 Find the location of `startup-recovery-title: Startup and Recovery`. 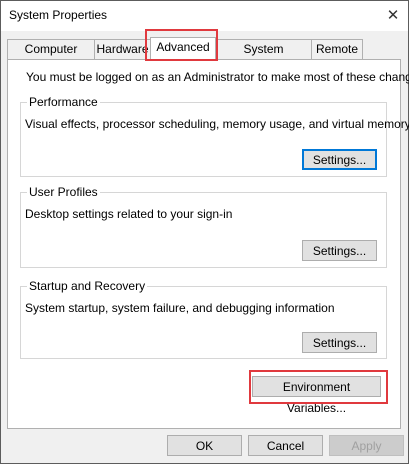

startup-recovery-title: Startup and Recovery is located at coordinates (87, 286).